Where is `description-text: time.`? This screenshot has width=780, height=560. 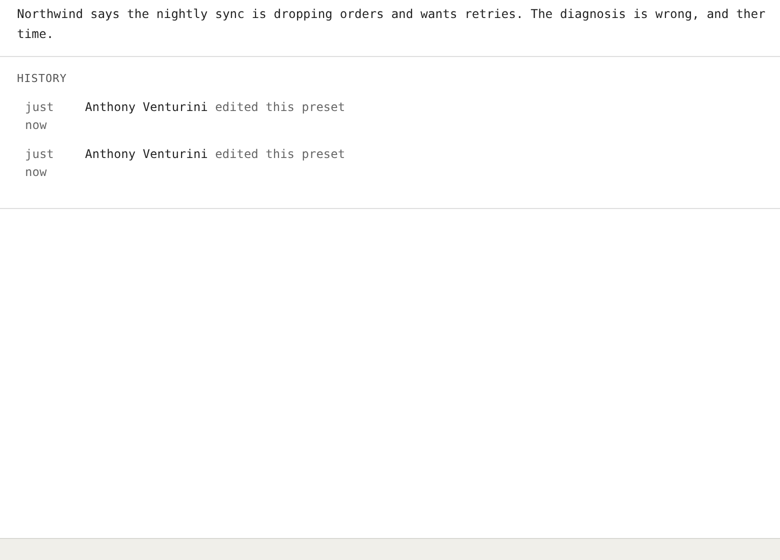
description-text: time. is located at coordinates (36, 34).